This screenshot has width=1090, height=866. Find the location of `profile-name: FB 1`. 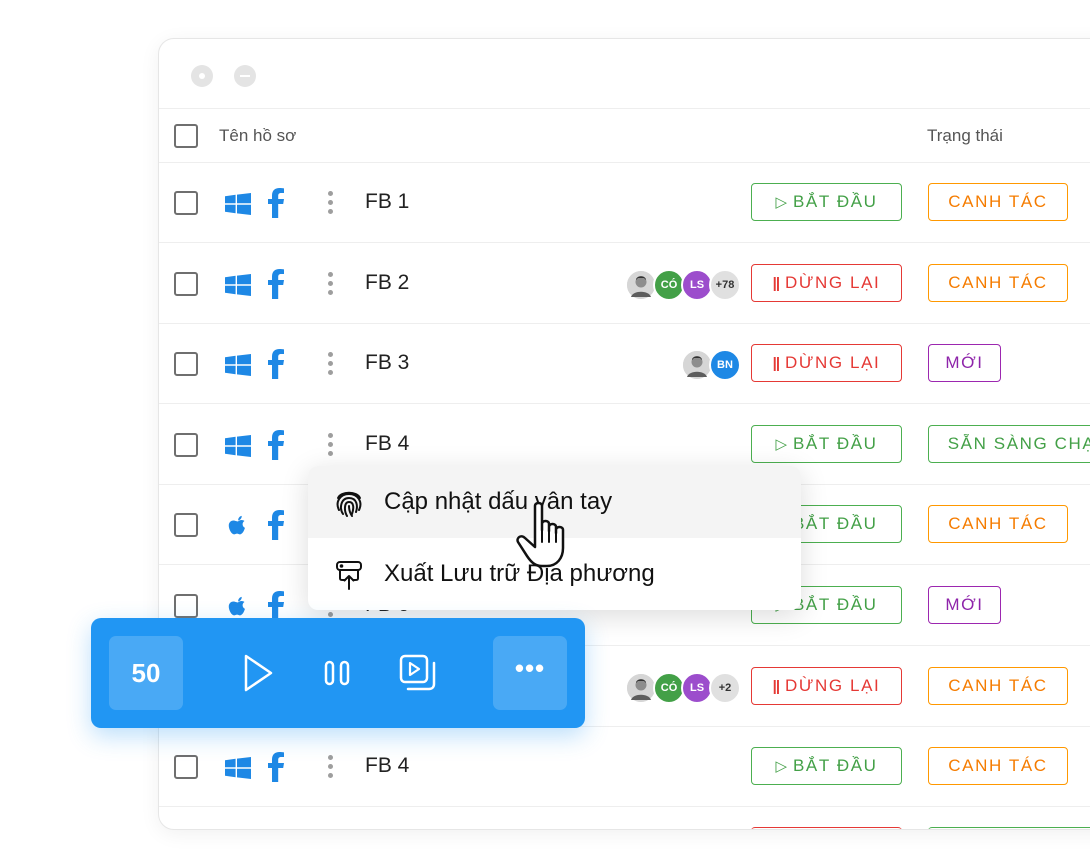

profile-name: FB 1 is located at coordinates (387, 201).